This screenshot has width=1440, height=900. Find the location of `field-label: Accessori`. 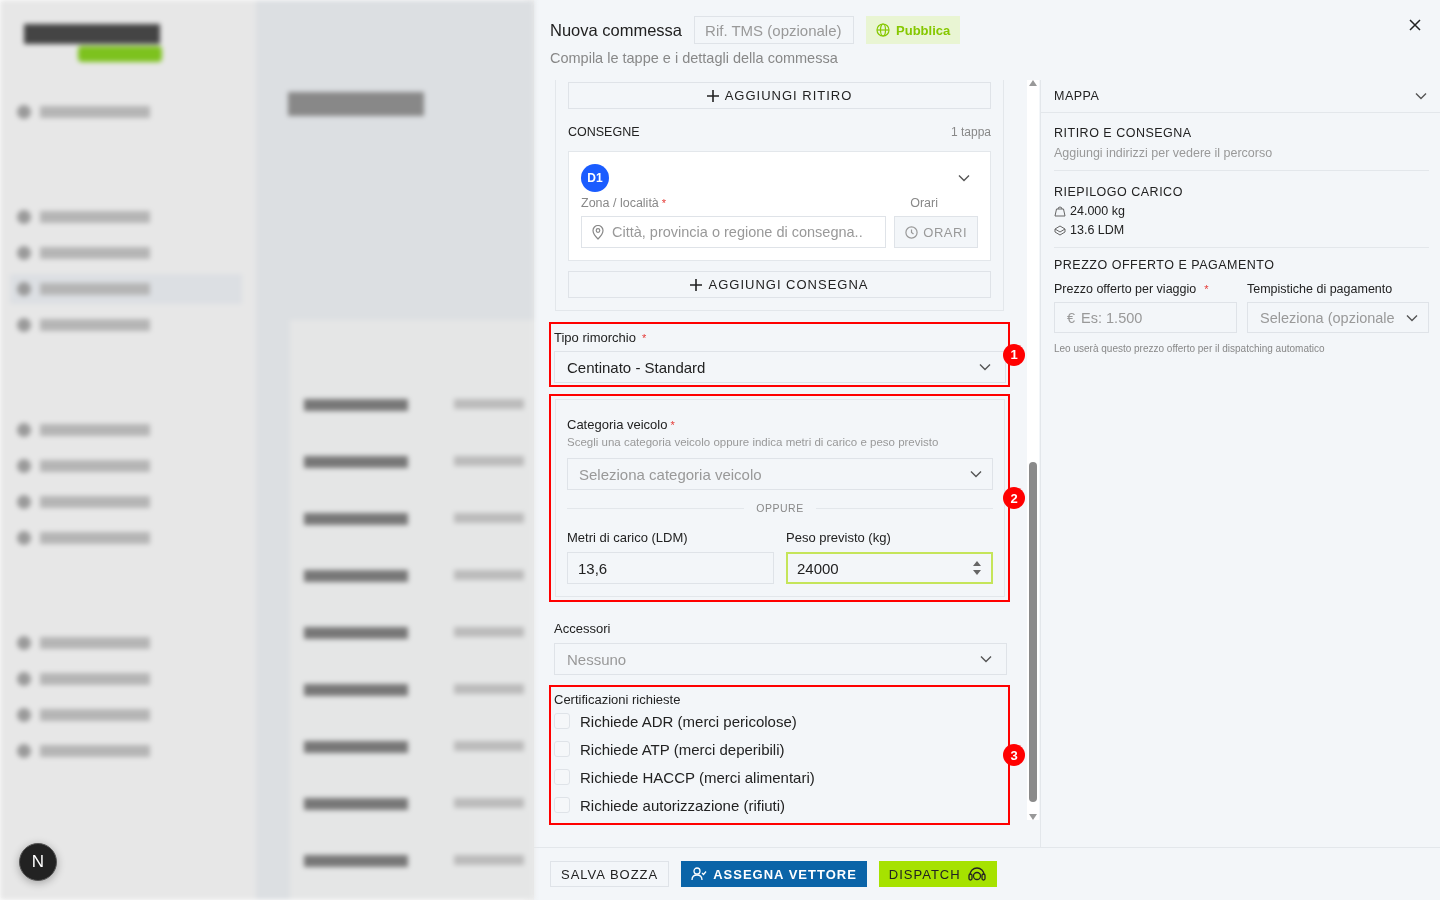

field-label: Accessori is located at coordinates (582, 628).